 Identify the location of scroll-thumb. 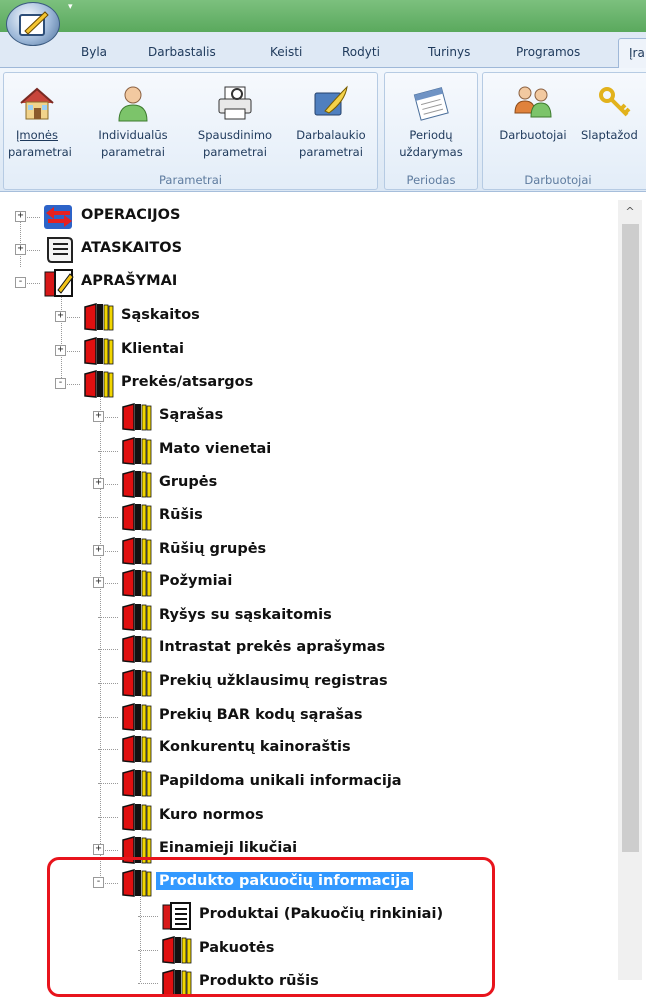
(630, 538).